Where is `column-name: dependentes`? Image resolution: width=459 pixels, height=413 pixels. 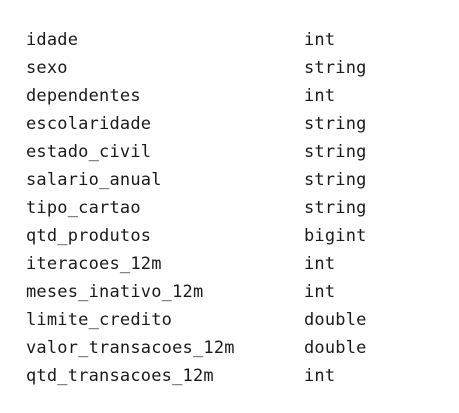 column-name: dependentes is located at coordinates (83, 96).